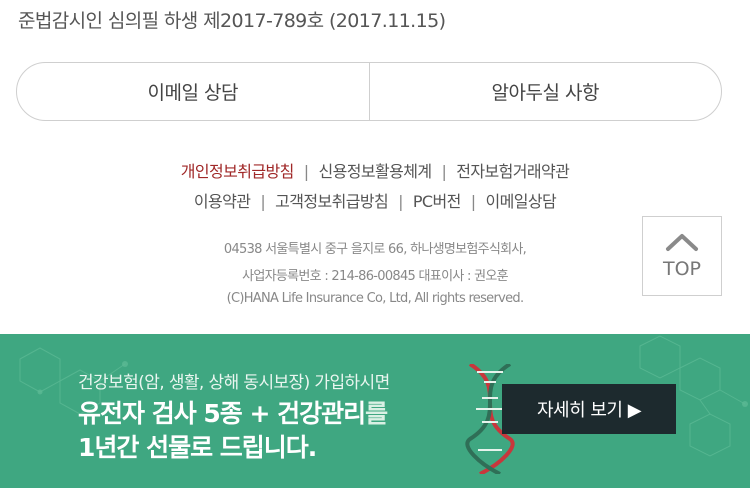 The image size is (750, 488). What do you see at coordinates (589, 409) in the screenshot?
I see `view-details-button: 자세히 보기 ▶` at bounding box center [589, 409].